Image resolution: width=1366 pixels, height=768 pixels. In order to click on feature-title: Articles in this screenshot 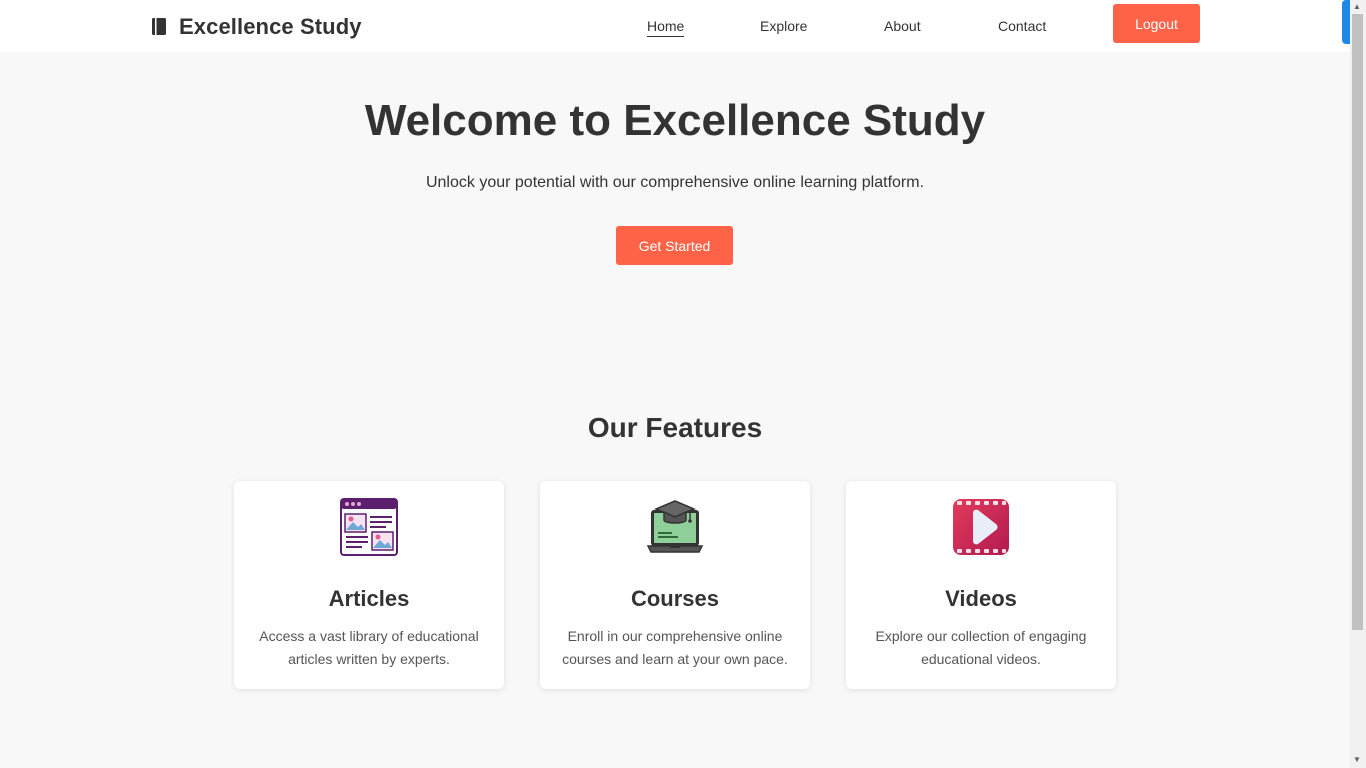, I will do `click(369, 598)`.